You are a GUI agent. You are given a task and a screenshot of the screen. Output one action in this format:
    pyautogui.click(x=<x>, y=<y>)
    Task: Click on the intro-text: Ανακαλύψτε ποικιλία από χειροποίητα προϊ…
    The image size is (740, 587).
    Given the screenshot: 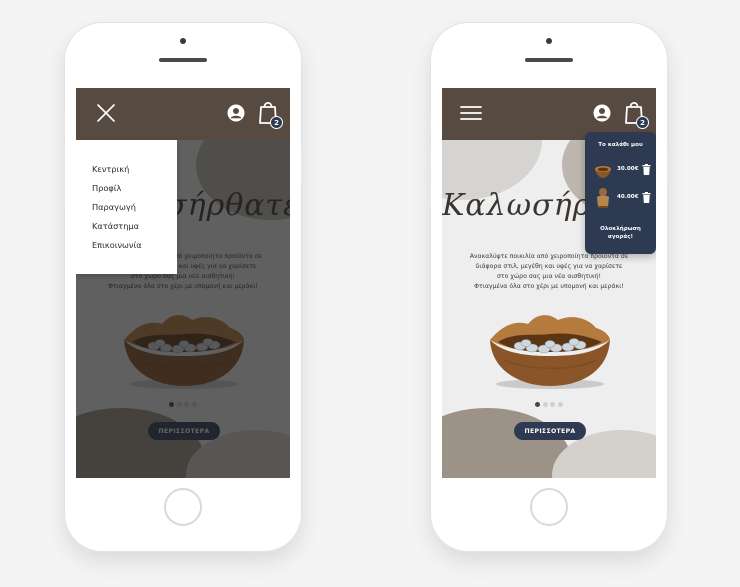 What is the action you would take?
    pyautogui.click(x=549, y=272)
    